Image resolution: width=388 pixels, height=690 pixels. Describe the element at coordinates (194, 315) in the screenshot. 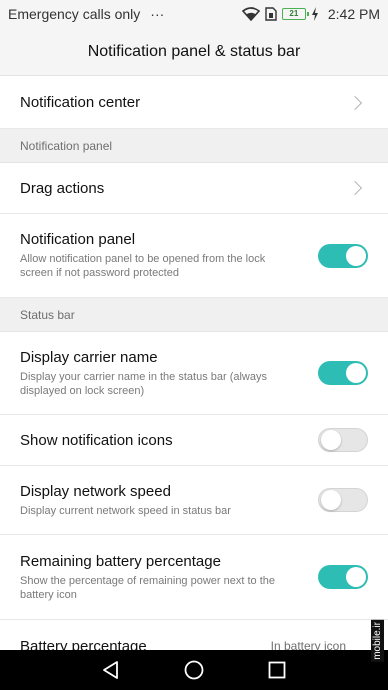

I see `section-header-status-bar: Status bar` at that location.